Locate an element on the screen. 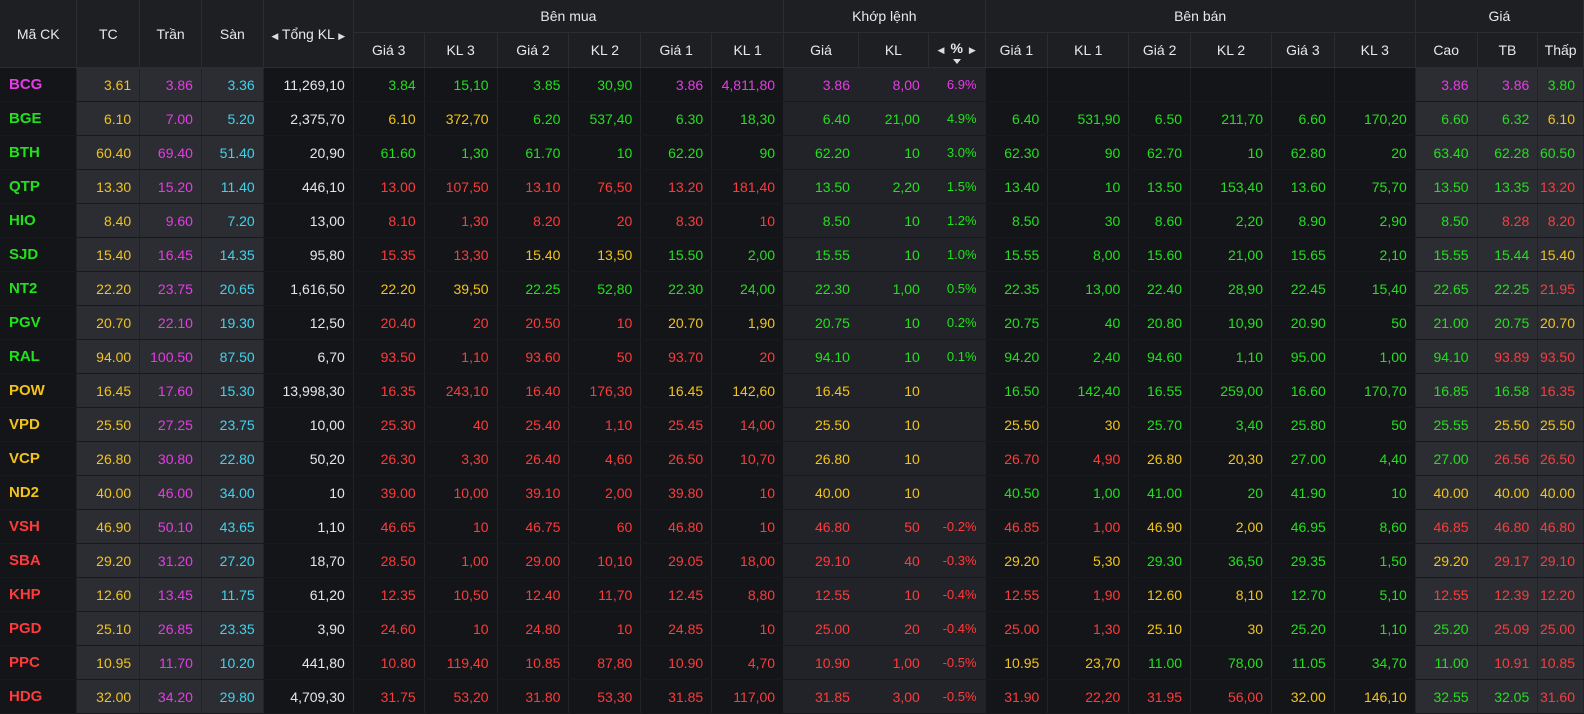 The width and height of the screenshot is (1584, 714). col-header-sell-kl1: KL 1 is located at coordinates (1088, 50).